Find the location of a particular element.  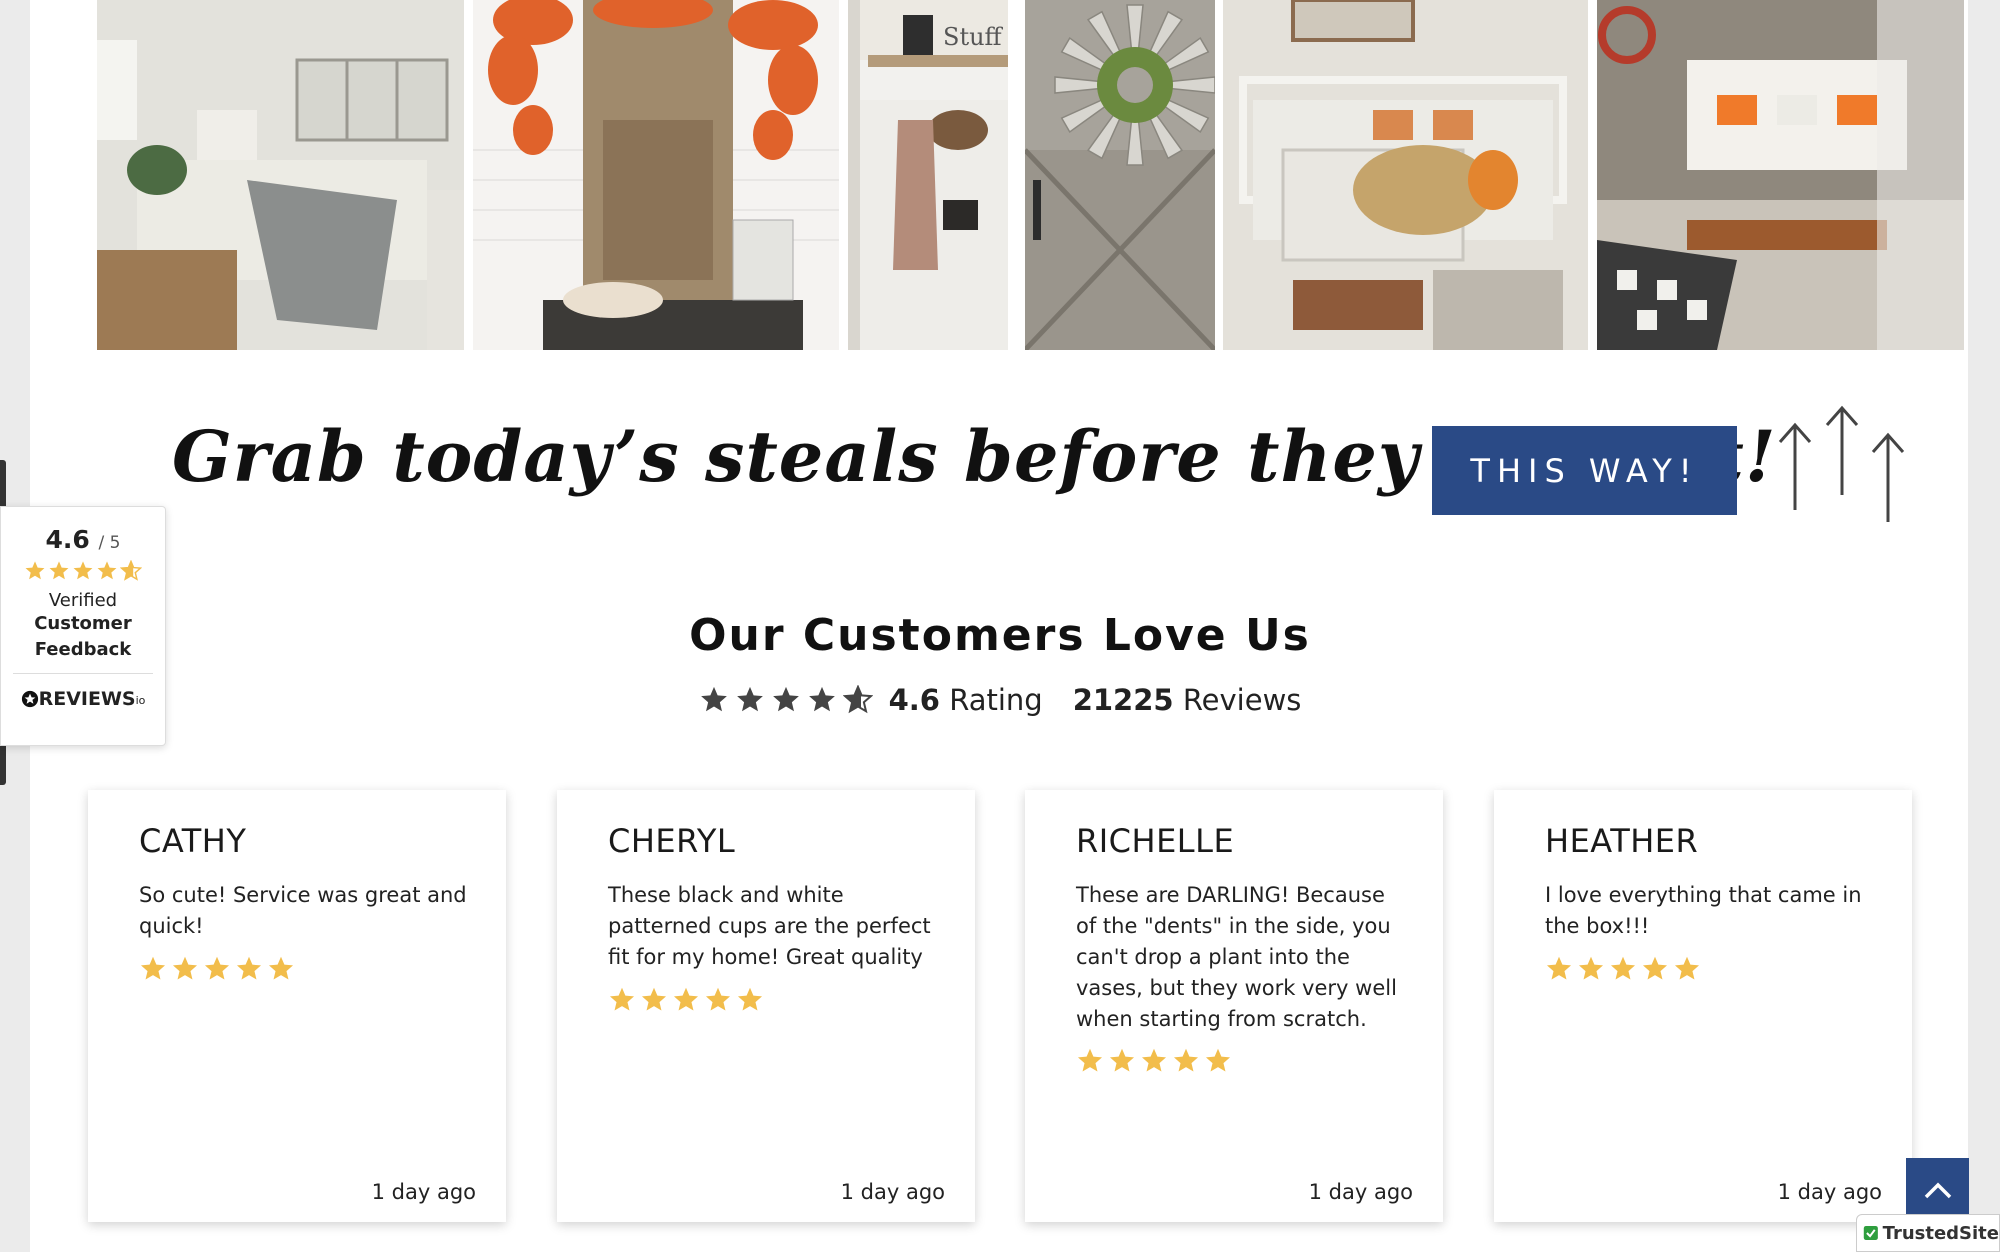

trustedsite-label: TrustedSite is located at coordinates (1940, 1233).